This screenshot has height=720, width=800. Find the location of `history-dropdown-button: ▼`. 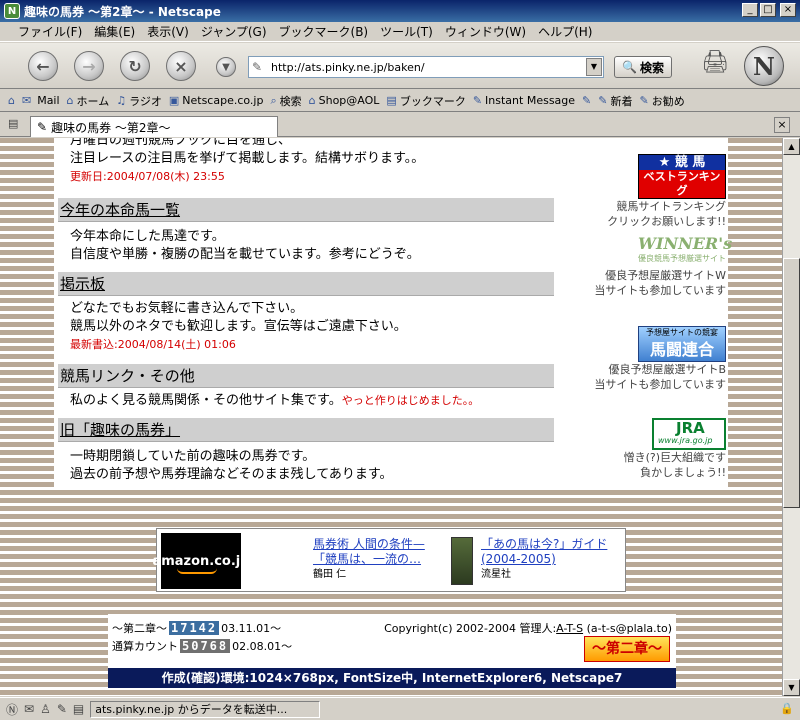

history-dropdown-button: ▼ is located at coordinates (226, 67).